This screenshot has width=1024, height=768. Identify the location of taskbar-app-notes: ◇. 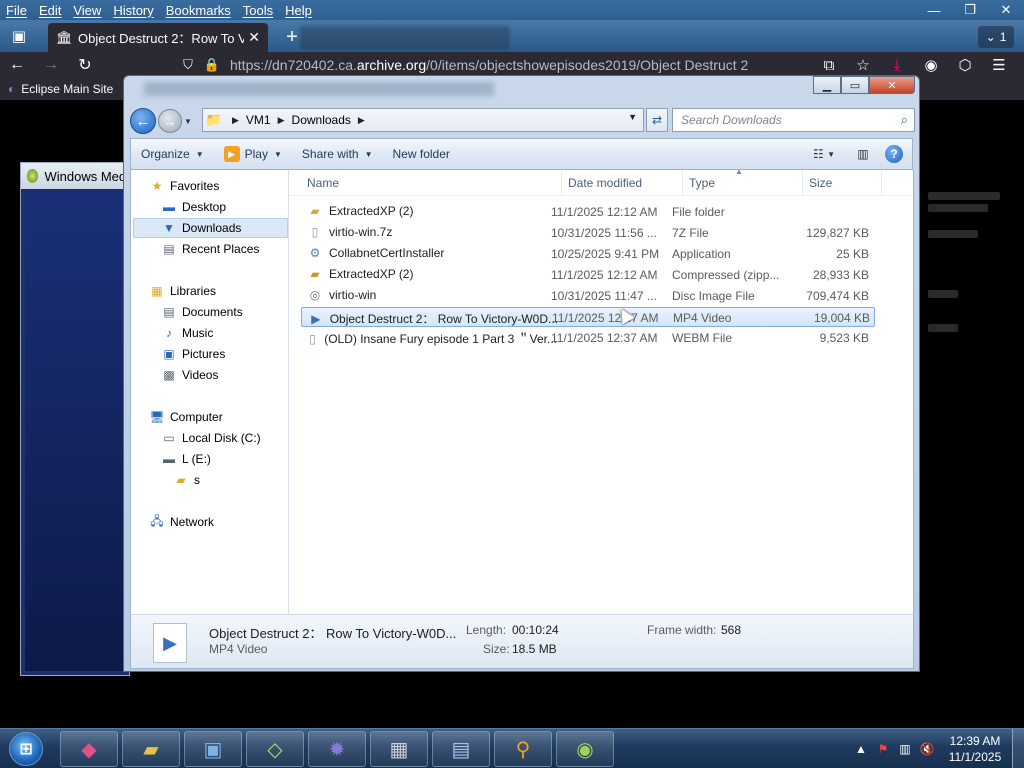
(275, 749).